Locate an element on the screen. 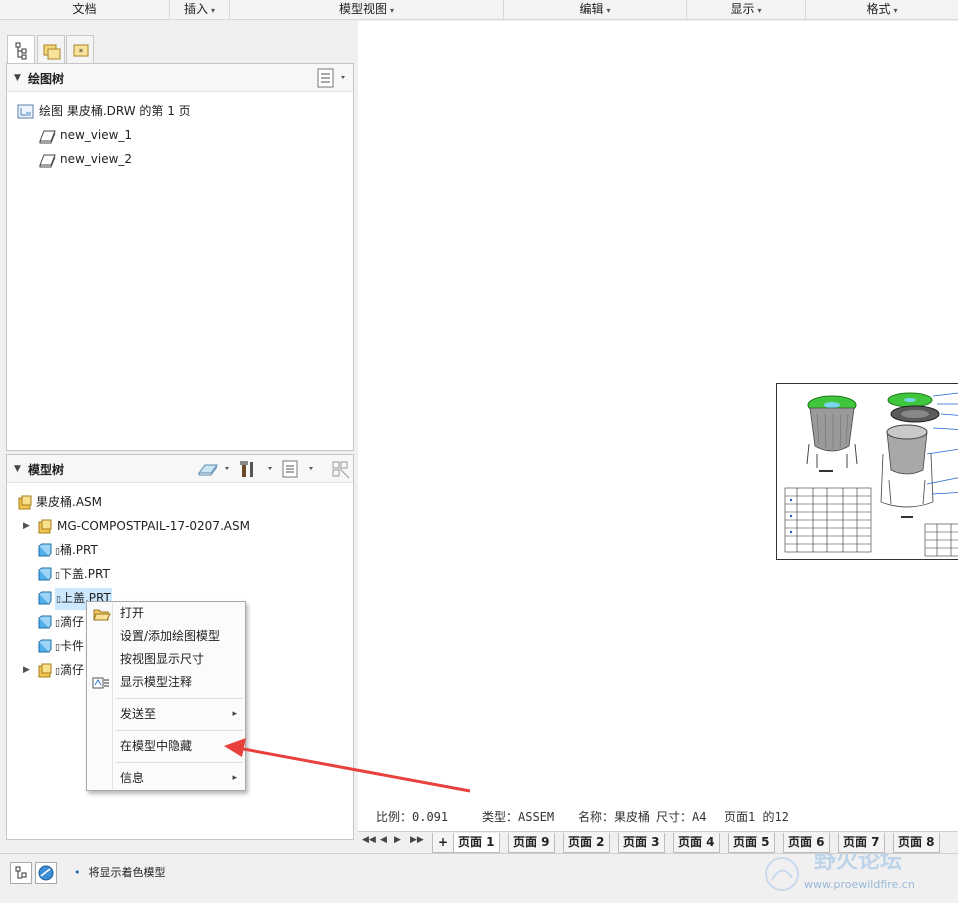 Image resolution: width=958 pixels, height=903 pixels. menu-item-info: 信息 is located at coordinates (180, 778).